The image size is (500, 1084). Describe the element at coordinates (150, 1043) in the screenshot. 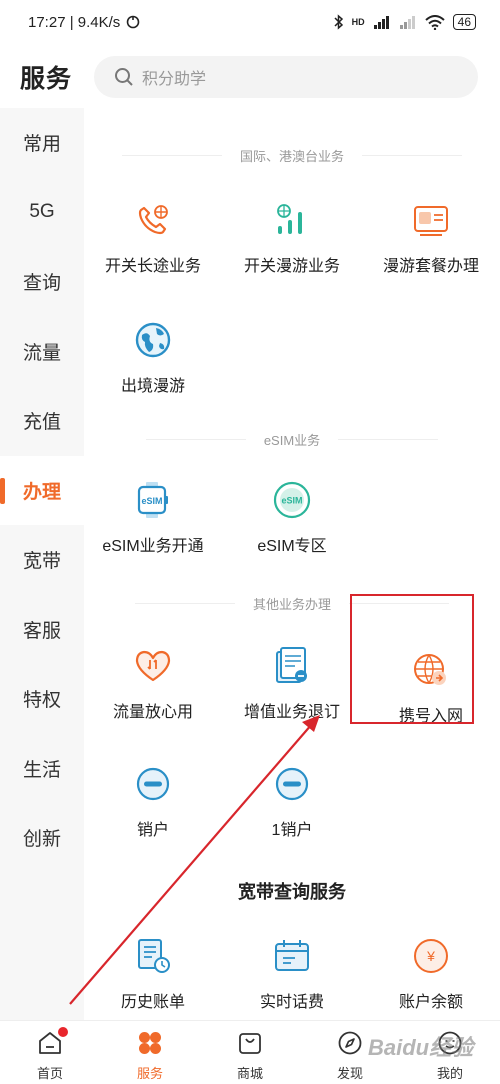

I see `service-grid-icon` at that location.